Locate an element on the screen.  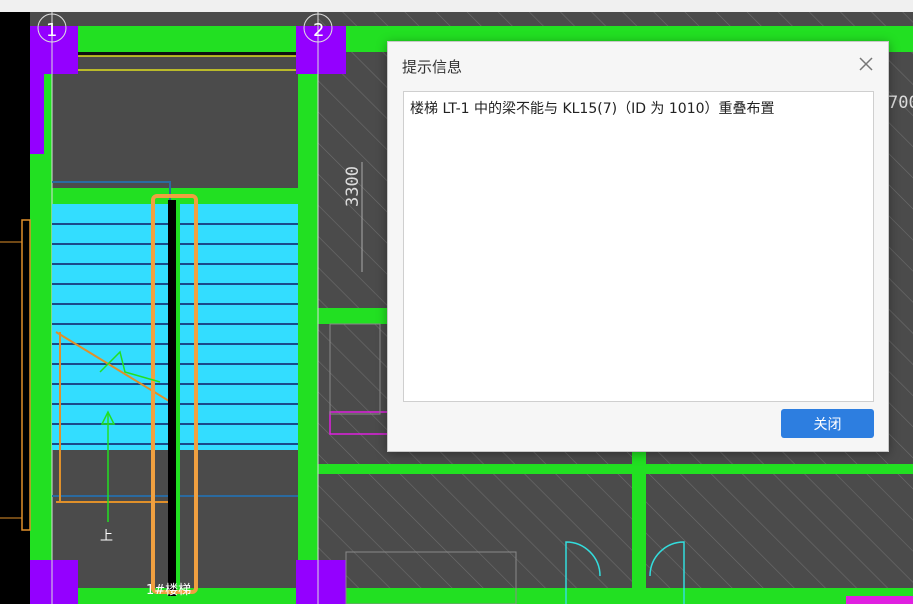
dialog-title: 提示信息 is located at coordinates (432, 67).